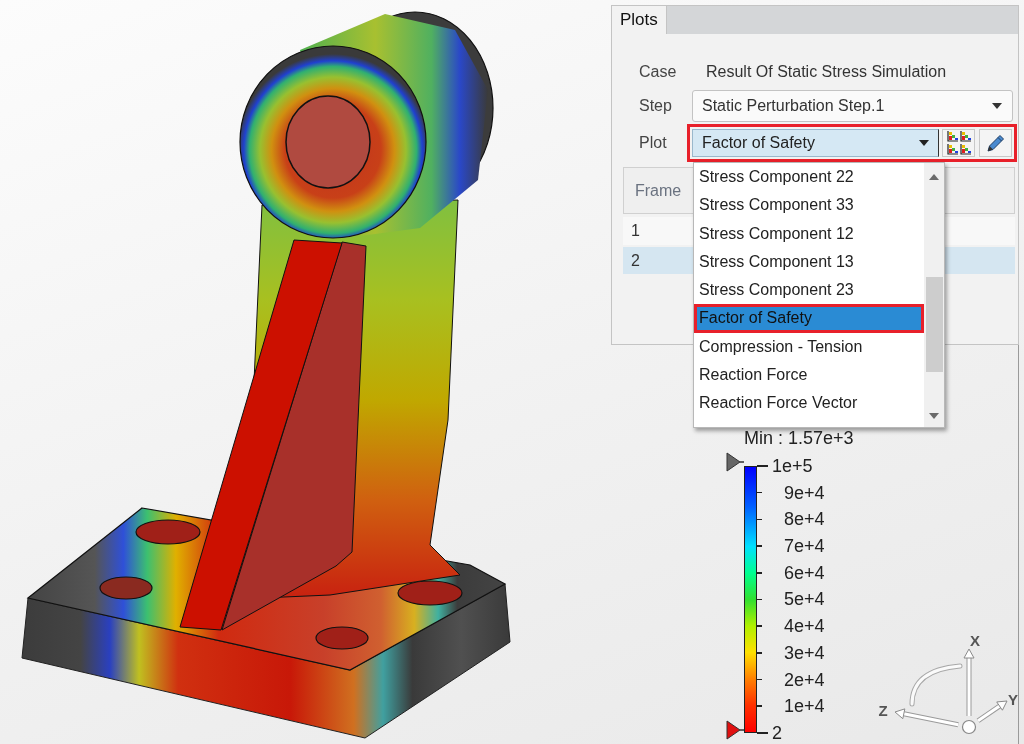  Describe the element at coordinates (635, 231) in the screenshot. I see `table-cell-text: 1` at that location.